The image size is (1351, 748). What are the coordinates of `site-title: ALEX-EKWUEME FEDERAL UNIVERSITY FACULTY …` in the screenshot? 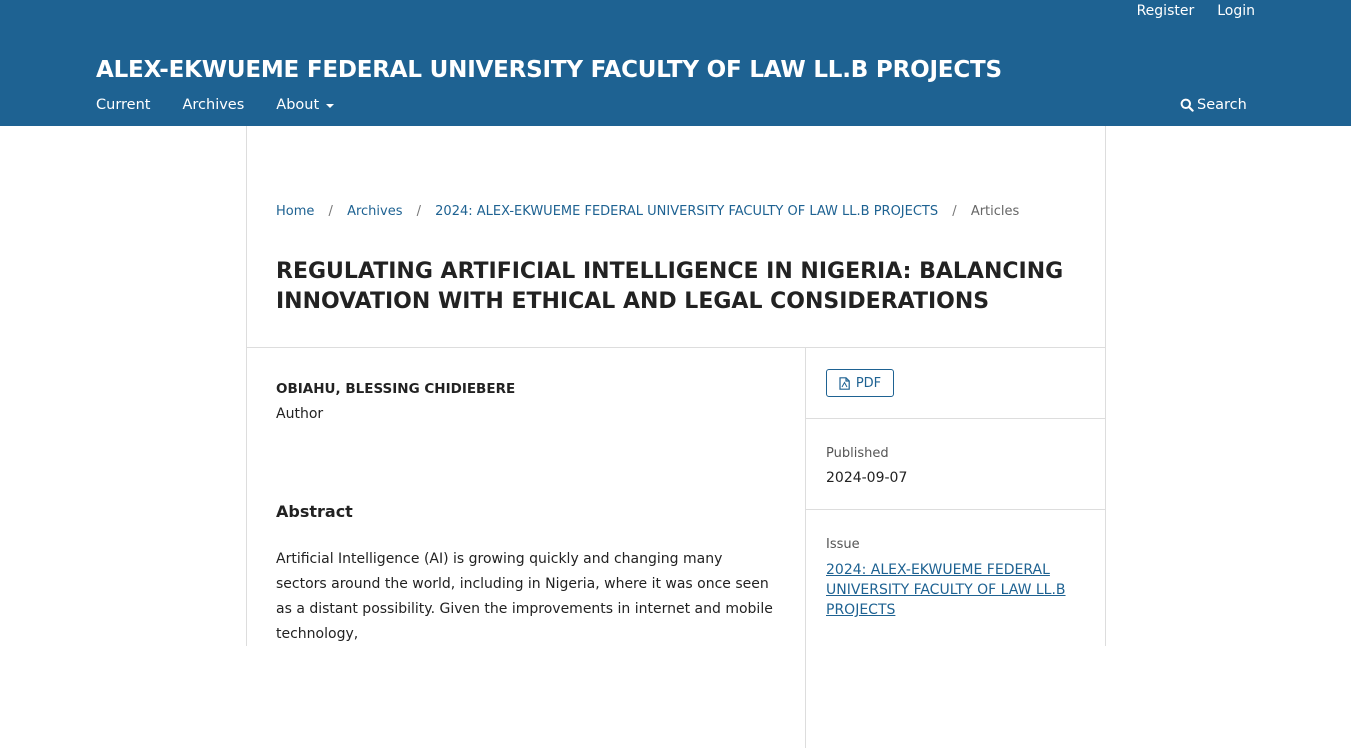 It's located at (549, 70).